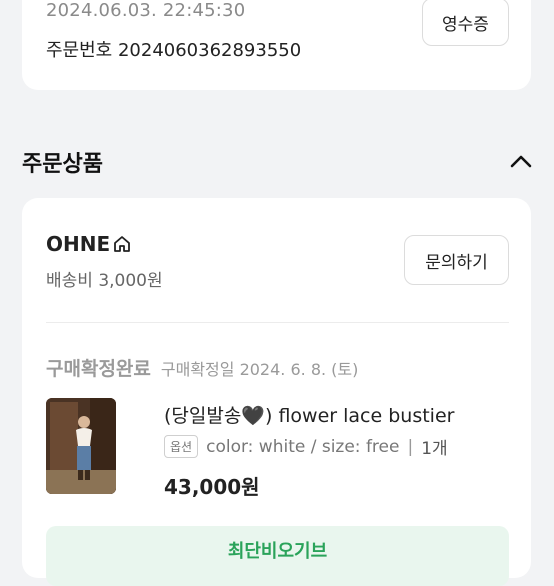  What do you see at coordinates (181, 446) in the screenshot?
I see `option-tag: 옵션` at bounding box center [181, 446].